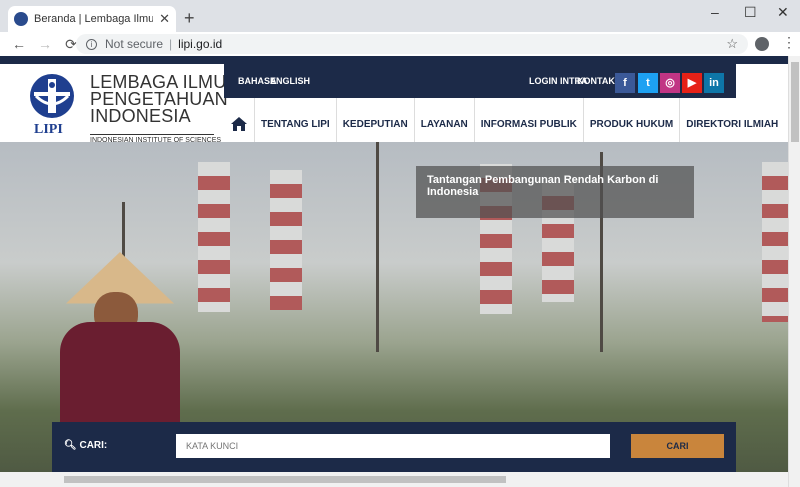  I want to click on tab-title: Beranda | Lembaga Ilmu Pengetahuan, so click(94, 19).